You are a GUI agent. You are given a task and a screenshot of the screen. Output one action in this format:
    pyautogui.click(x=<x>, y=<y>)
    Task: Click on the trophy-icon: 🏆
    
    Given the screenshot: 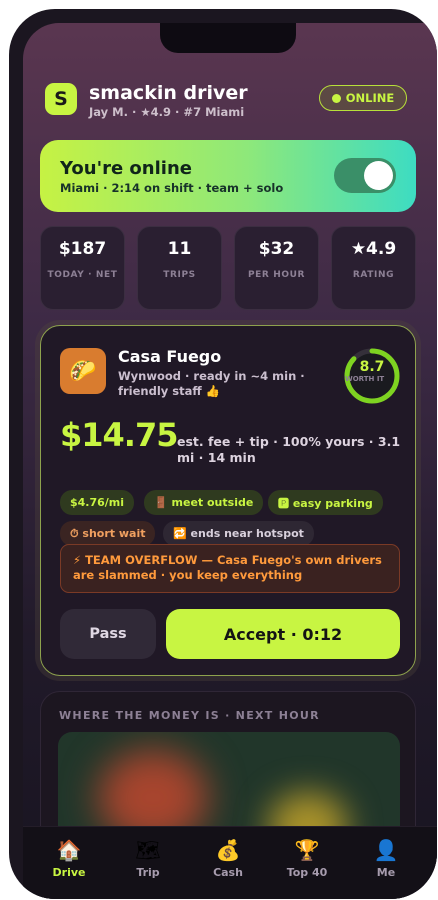 What is the action you would take?
    pyautogui.click(x=307, y=850)
    